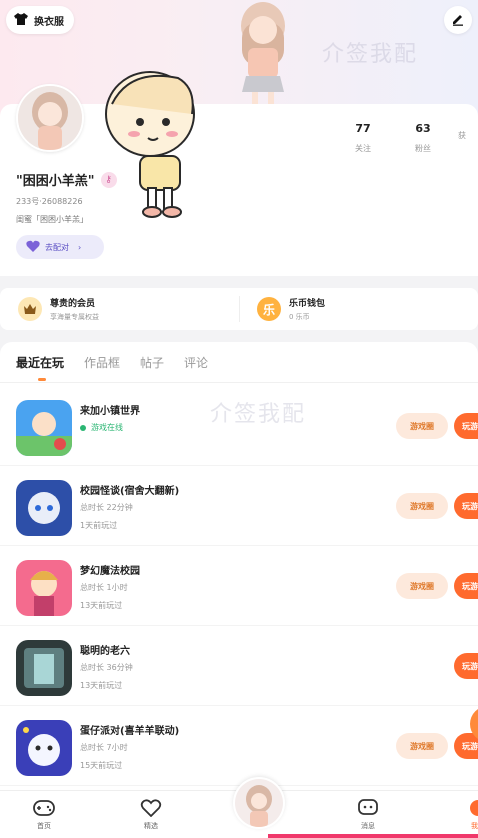 Image resolution: width=478 pixels, height=838 pixels. I want to click on coin-wallet-entry: 乐 乐币钱包 0 乐币, so click(358, 309).